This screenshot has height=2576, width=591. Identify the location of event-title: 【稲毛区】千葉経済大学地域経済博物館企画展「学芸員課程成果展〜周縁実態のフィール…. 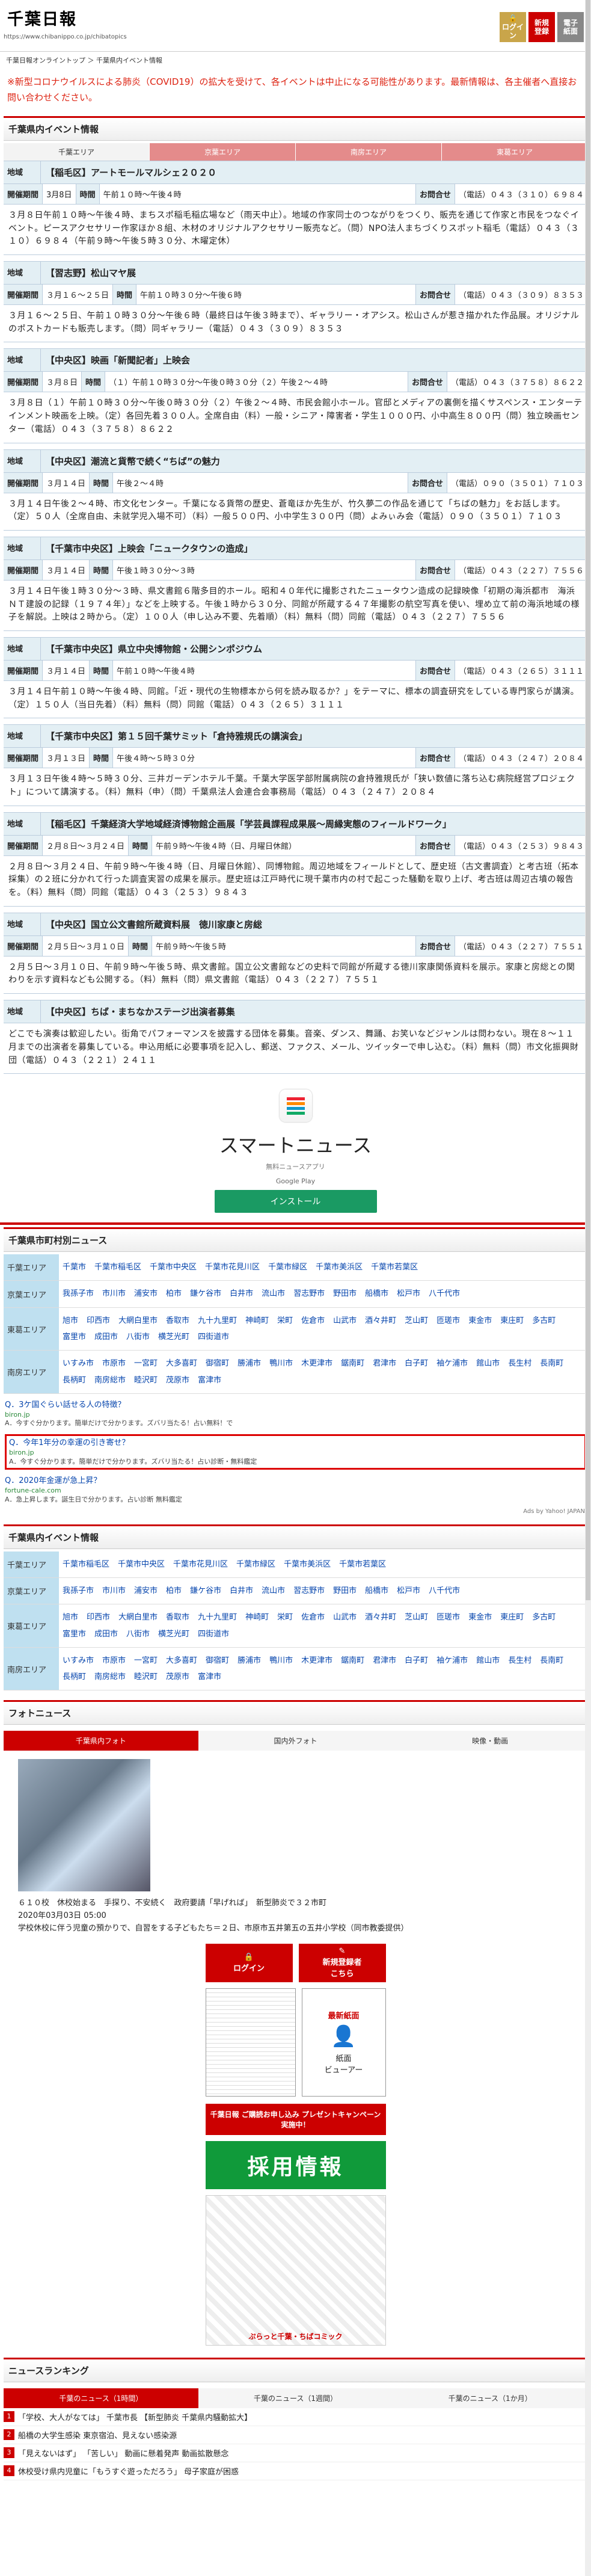
(248, 824).